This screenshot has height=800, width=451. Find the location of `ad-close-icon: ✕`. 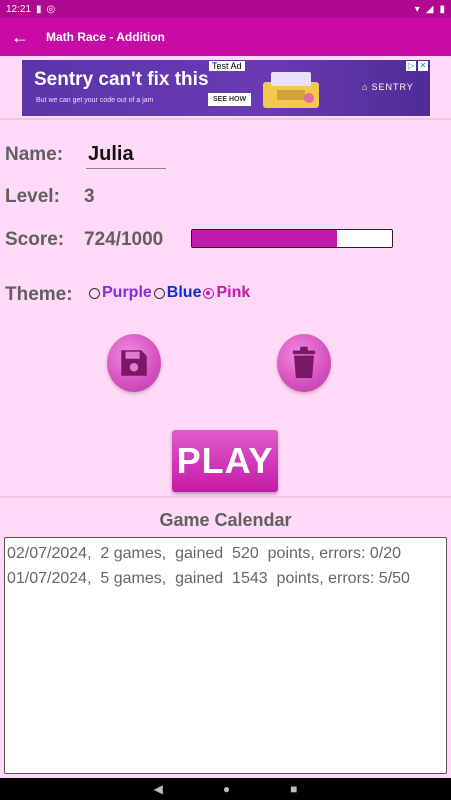

ad-close-icon: ✕ is located at coordinates (423, 66).